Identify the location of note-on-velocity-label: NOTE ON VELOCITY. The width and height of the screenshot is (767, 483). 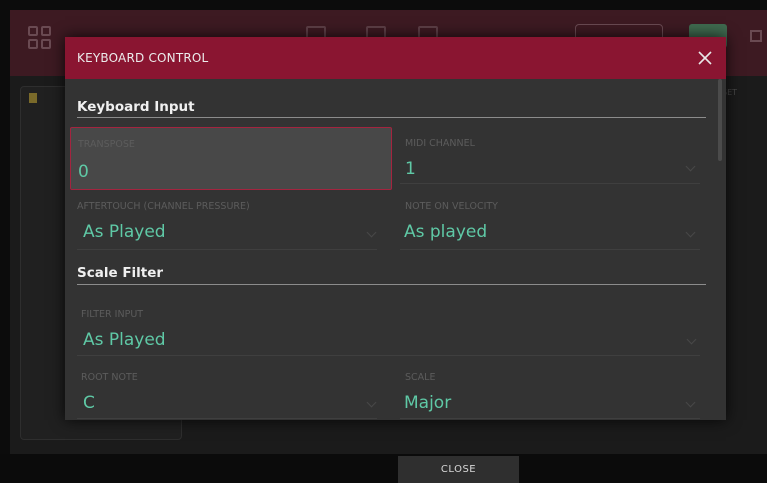
(451, 206).